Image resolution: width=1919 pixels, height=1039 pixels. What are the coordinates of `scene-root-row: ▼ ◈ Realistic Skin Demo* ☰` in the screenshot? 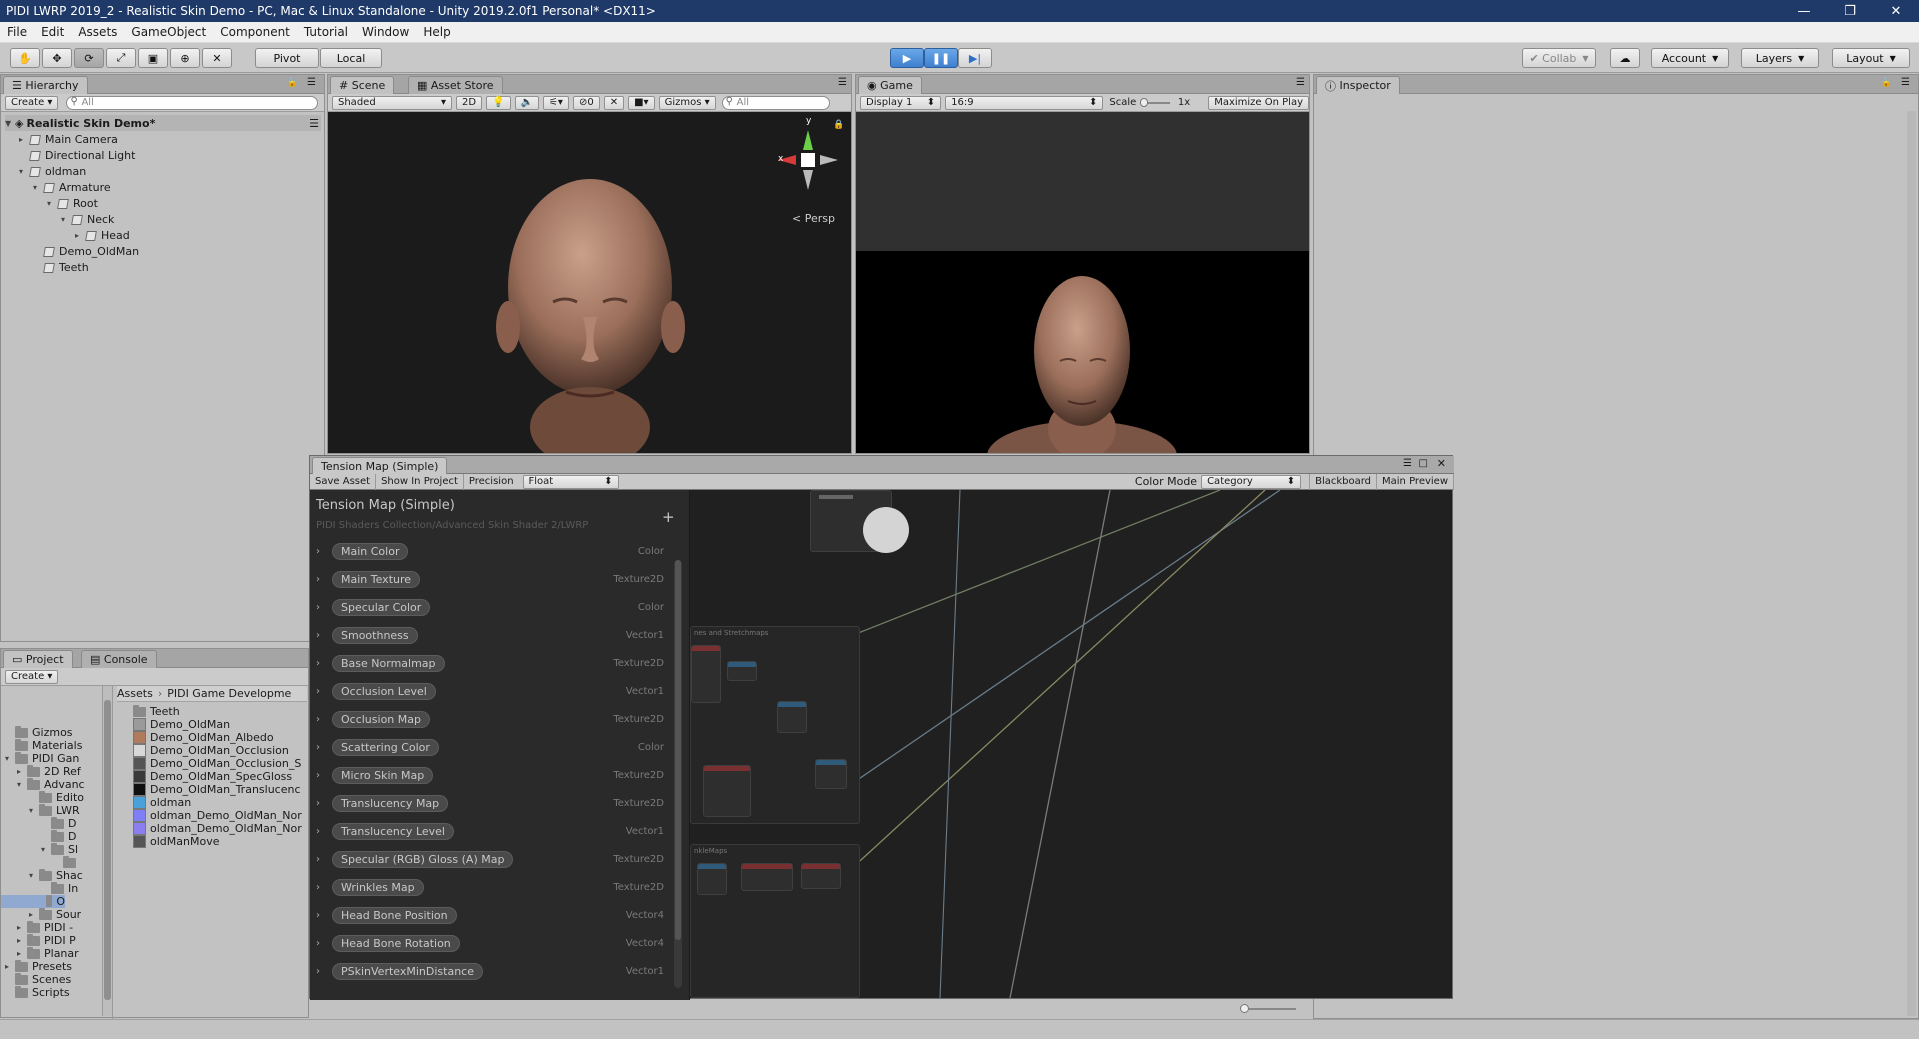 It's located at (163, 123).